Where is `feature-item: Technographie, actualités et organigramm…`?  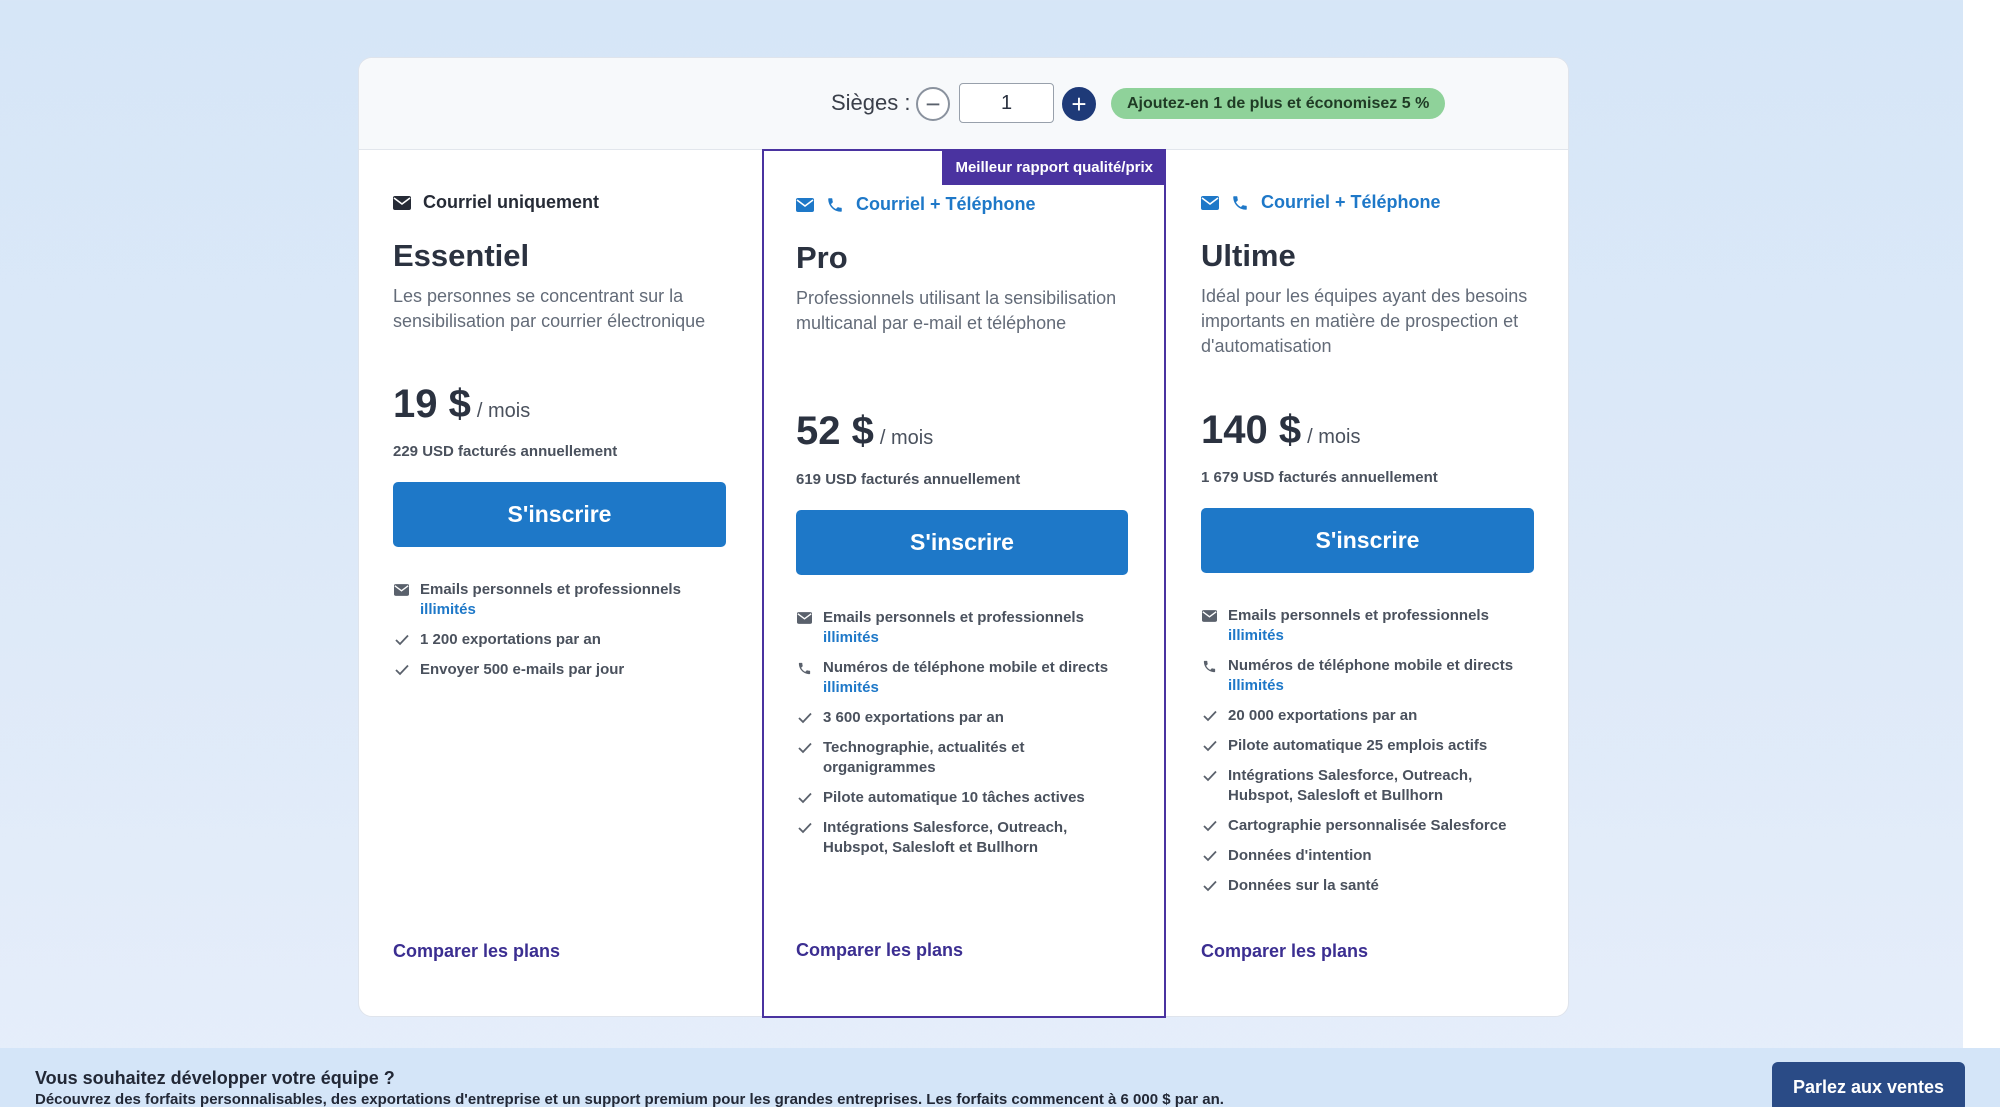
feature-item: Technographie, actualités et organigramm… is located at coordinates (966, 758).